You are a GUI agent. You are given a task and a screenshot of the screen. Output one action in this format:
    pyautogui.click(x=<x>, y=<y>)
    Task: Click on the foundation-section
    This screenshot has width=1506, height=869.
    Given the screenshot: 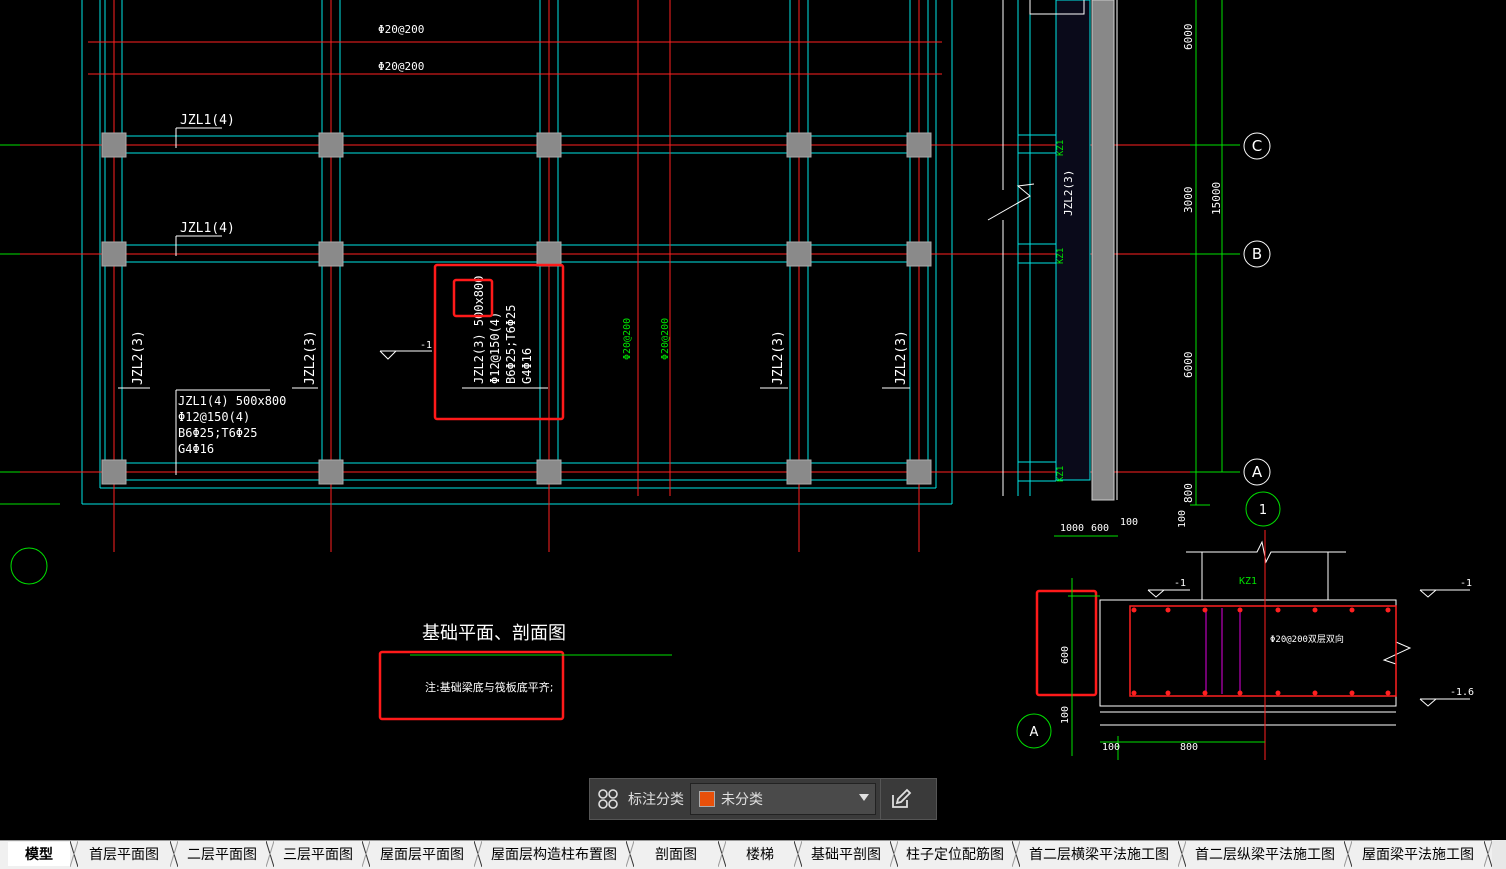 What is the action you would take?
    pyautogui.click(x=1269, y=645)
    